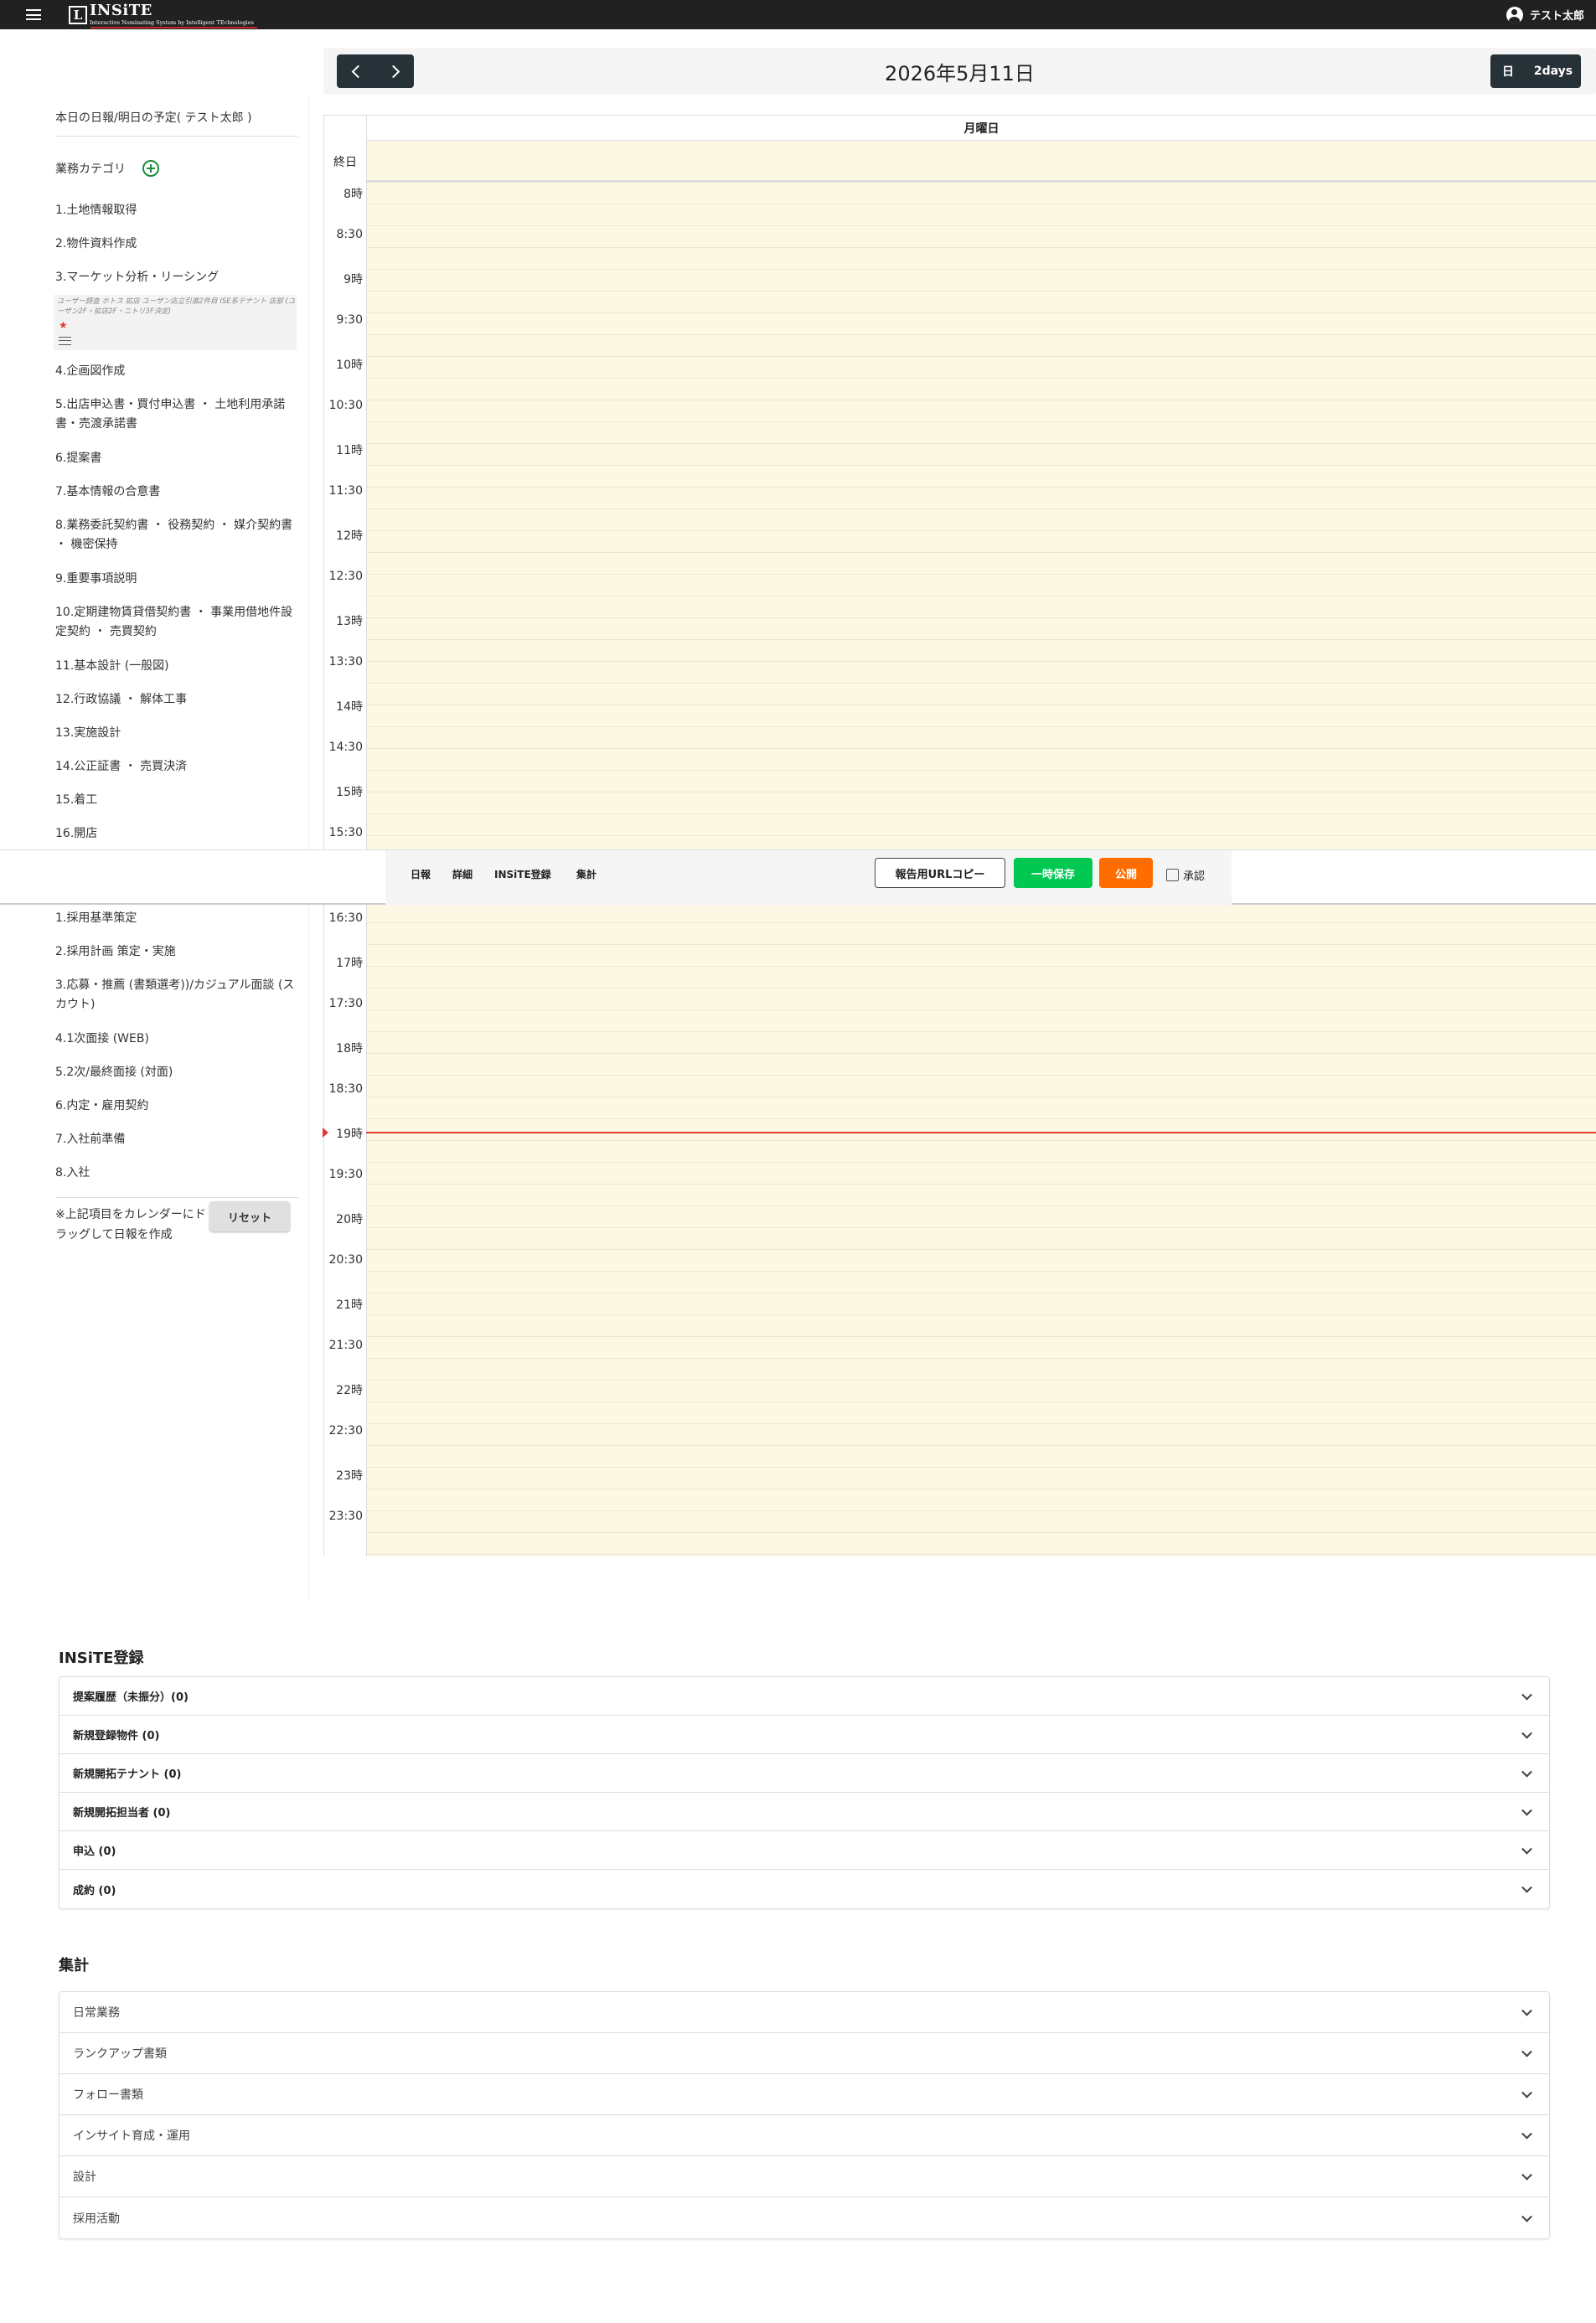 The image size is (1596, 2323). Describe the element at coordinates (101, 1658) in the screenshot. I see `insite-section-title: INSiTE登録` at that location.